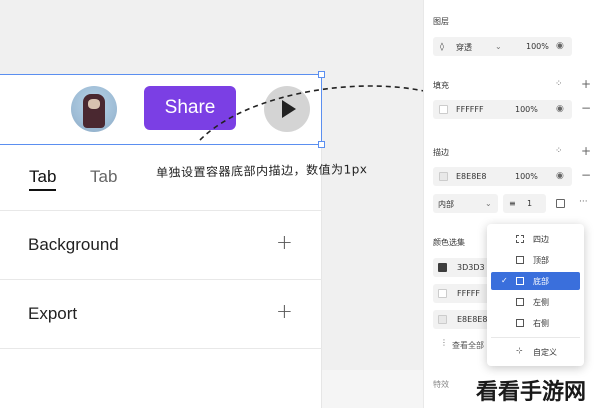 Image resolution: width=600 pixels, height=408 pixels. What do you see at coordinates (444, 342) in the screenshot?
I see `more-vertical-icon: ⋮` at bounding box center [444, 342].